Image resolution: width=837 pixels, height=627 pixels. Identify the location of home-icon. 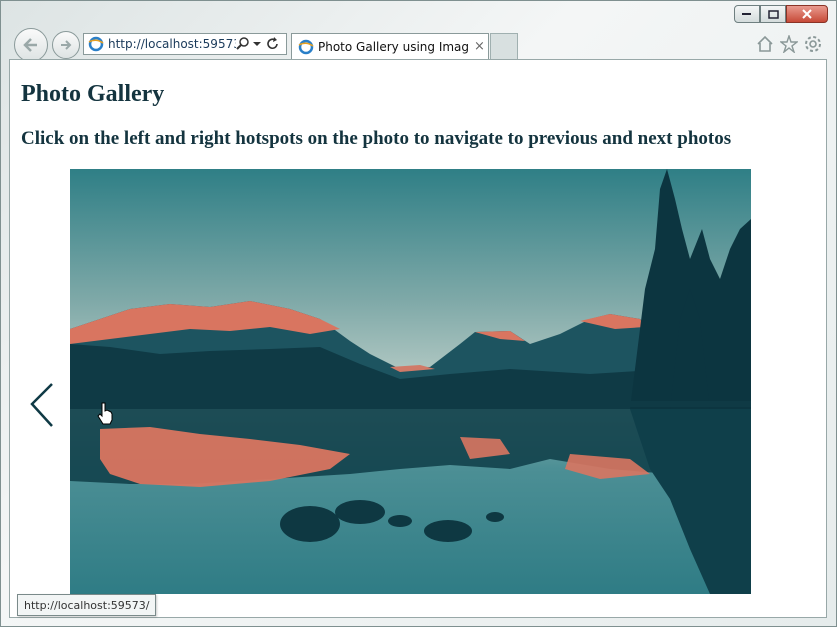
(765, 44).